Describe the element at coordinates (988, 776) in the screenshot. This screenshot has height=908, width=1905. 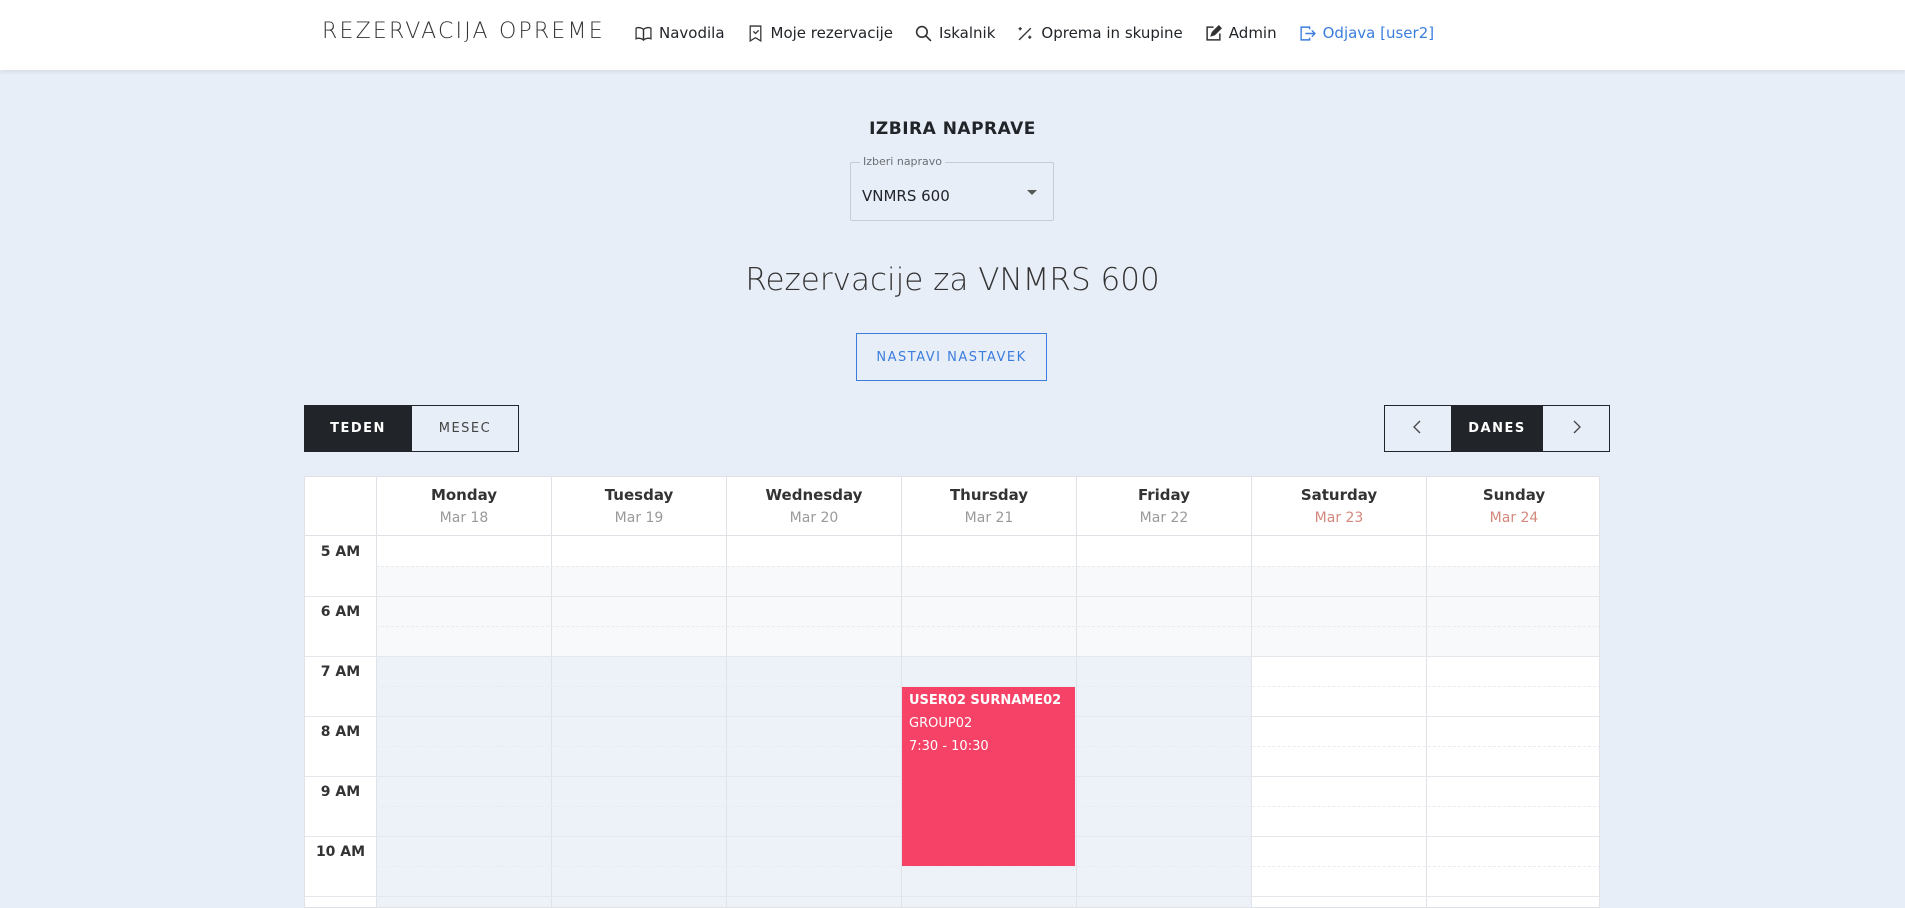
I see `reservation-event: USER02 SURNAME02 GROUP02 7:30 - 10:30` at that location.